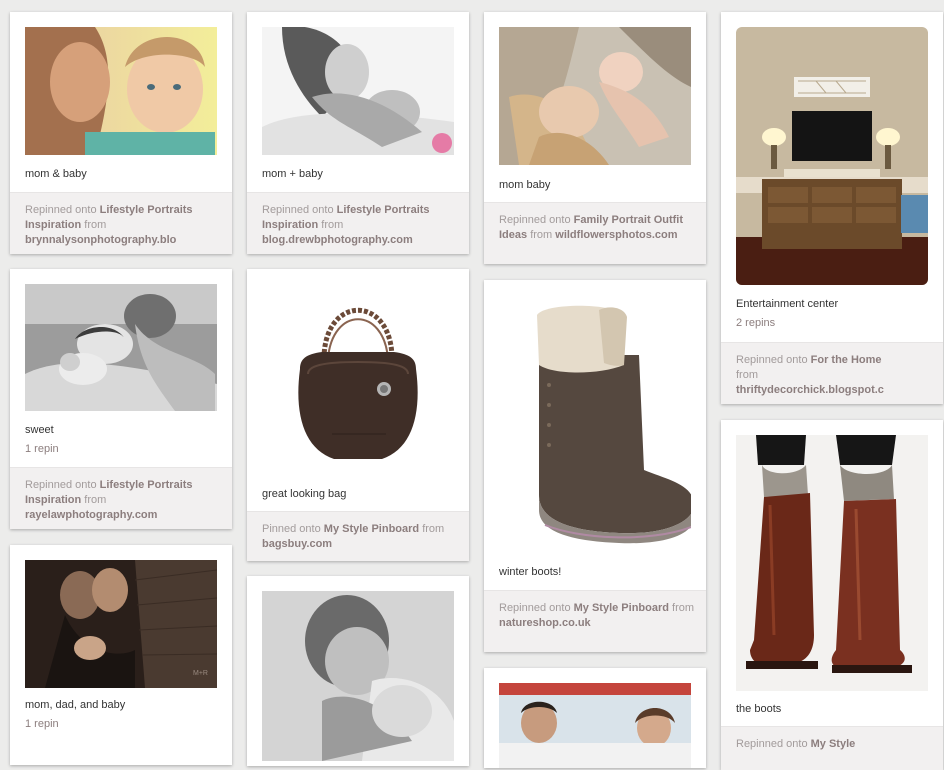 Image resolution: width=944 pixels, height=770 pixels. What do you see at coordinates (304, 494) in the screenshot?
I see `pin-description: great looking bag` at bounding box center [304, 494].